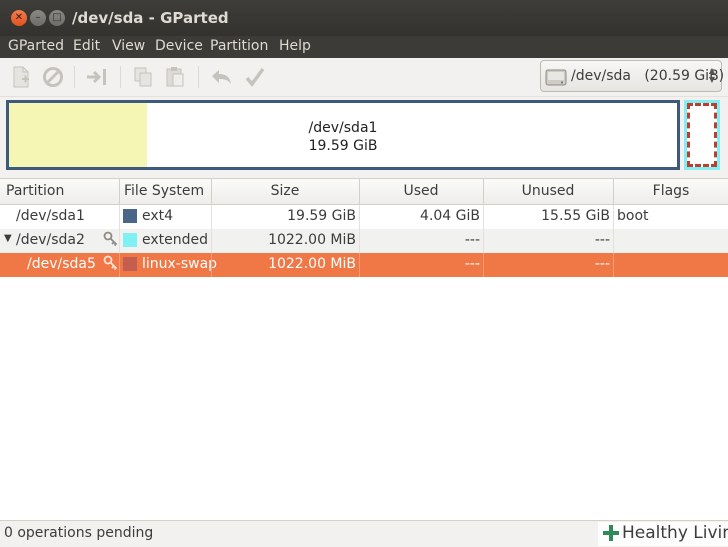 This screenshot has width=728, height=547. What do you see at coordinates (364, 241) in the screenshot?
I see `table-row: ▼ /dev/sda2 extended 1022.00 MiB --- ---` at bounding box center [364, 241].